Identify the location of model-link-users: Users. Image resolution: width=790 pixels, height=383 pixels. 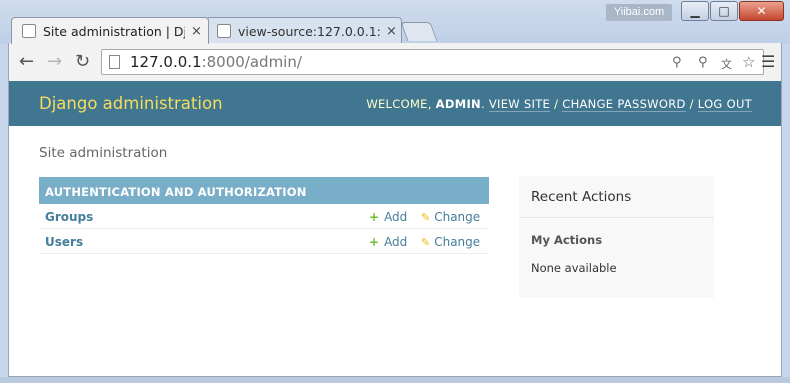
(64, 242).